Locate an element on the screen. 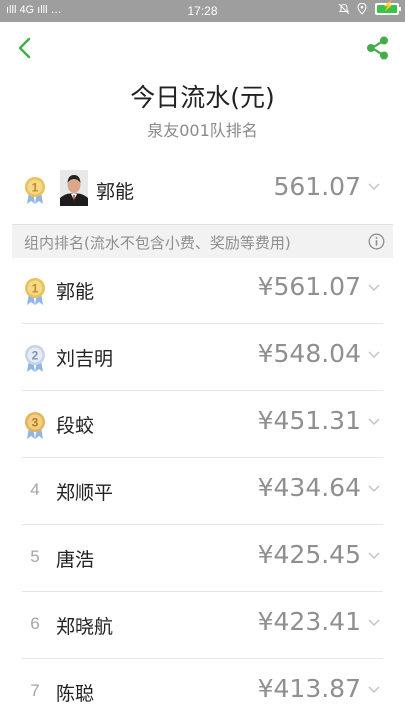 Image resolution: width=405 pixels, height=726 pixels. my-rank-card: 1 郭能 561.07 is located at coordinates (202, 190).